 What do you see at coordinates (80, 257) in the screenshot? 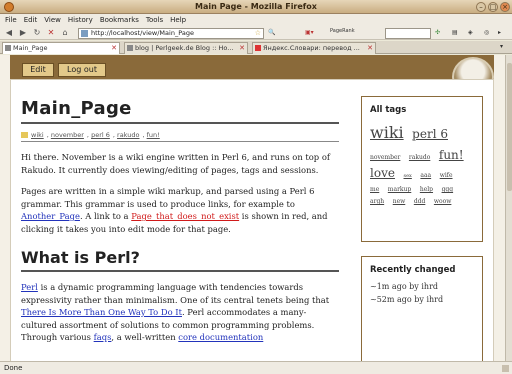
I see `section-heading: What is Perl?` at bounding box center [80, 257].